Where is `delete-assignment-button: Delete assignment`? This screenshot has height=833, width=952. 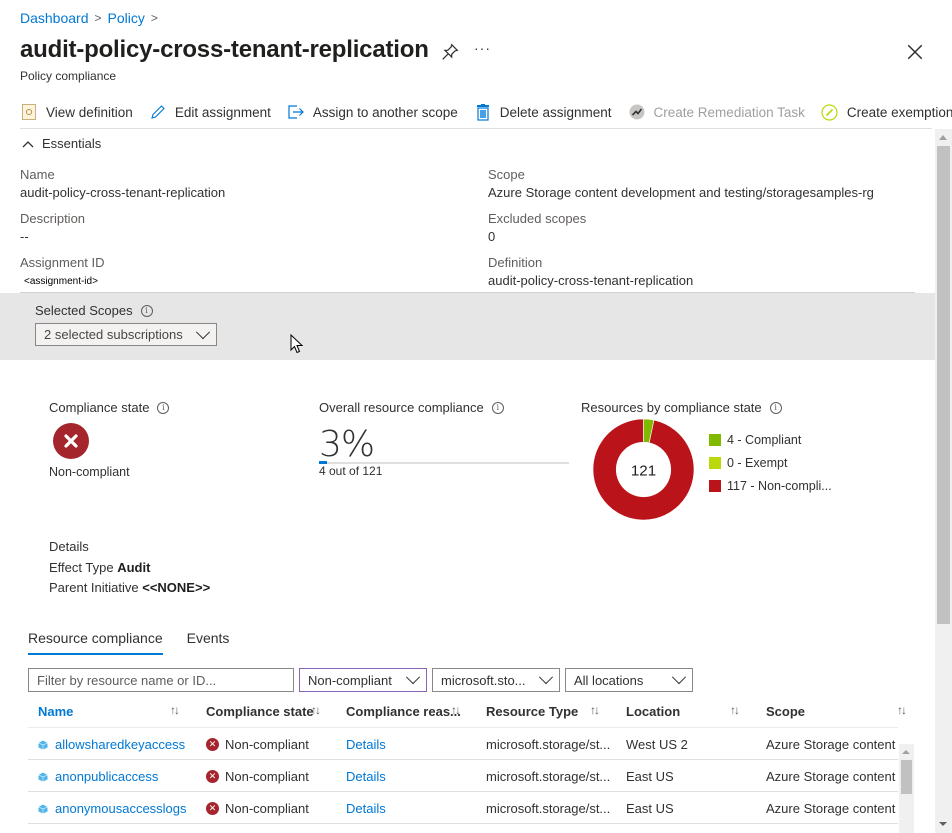 delete-assignment-button: Delete assignment is located at coordinates (543, 112).